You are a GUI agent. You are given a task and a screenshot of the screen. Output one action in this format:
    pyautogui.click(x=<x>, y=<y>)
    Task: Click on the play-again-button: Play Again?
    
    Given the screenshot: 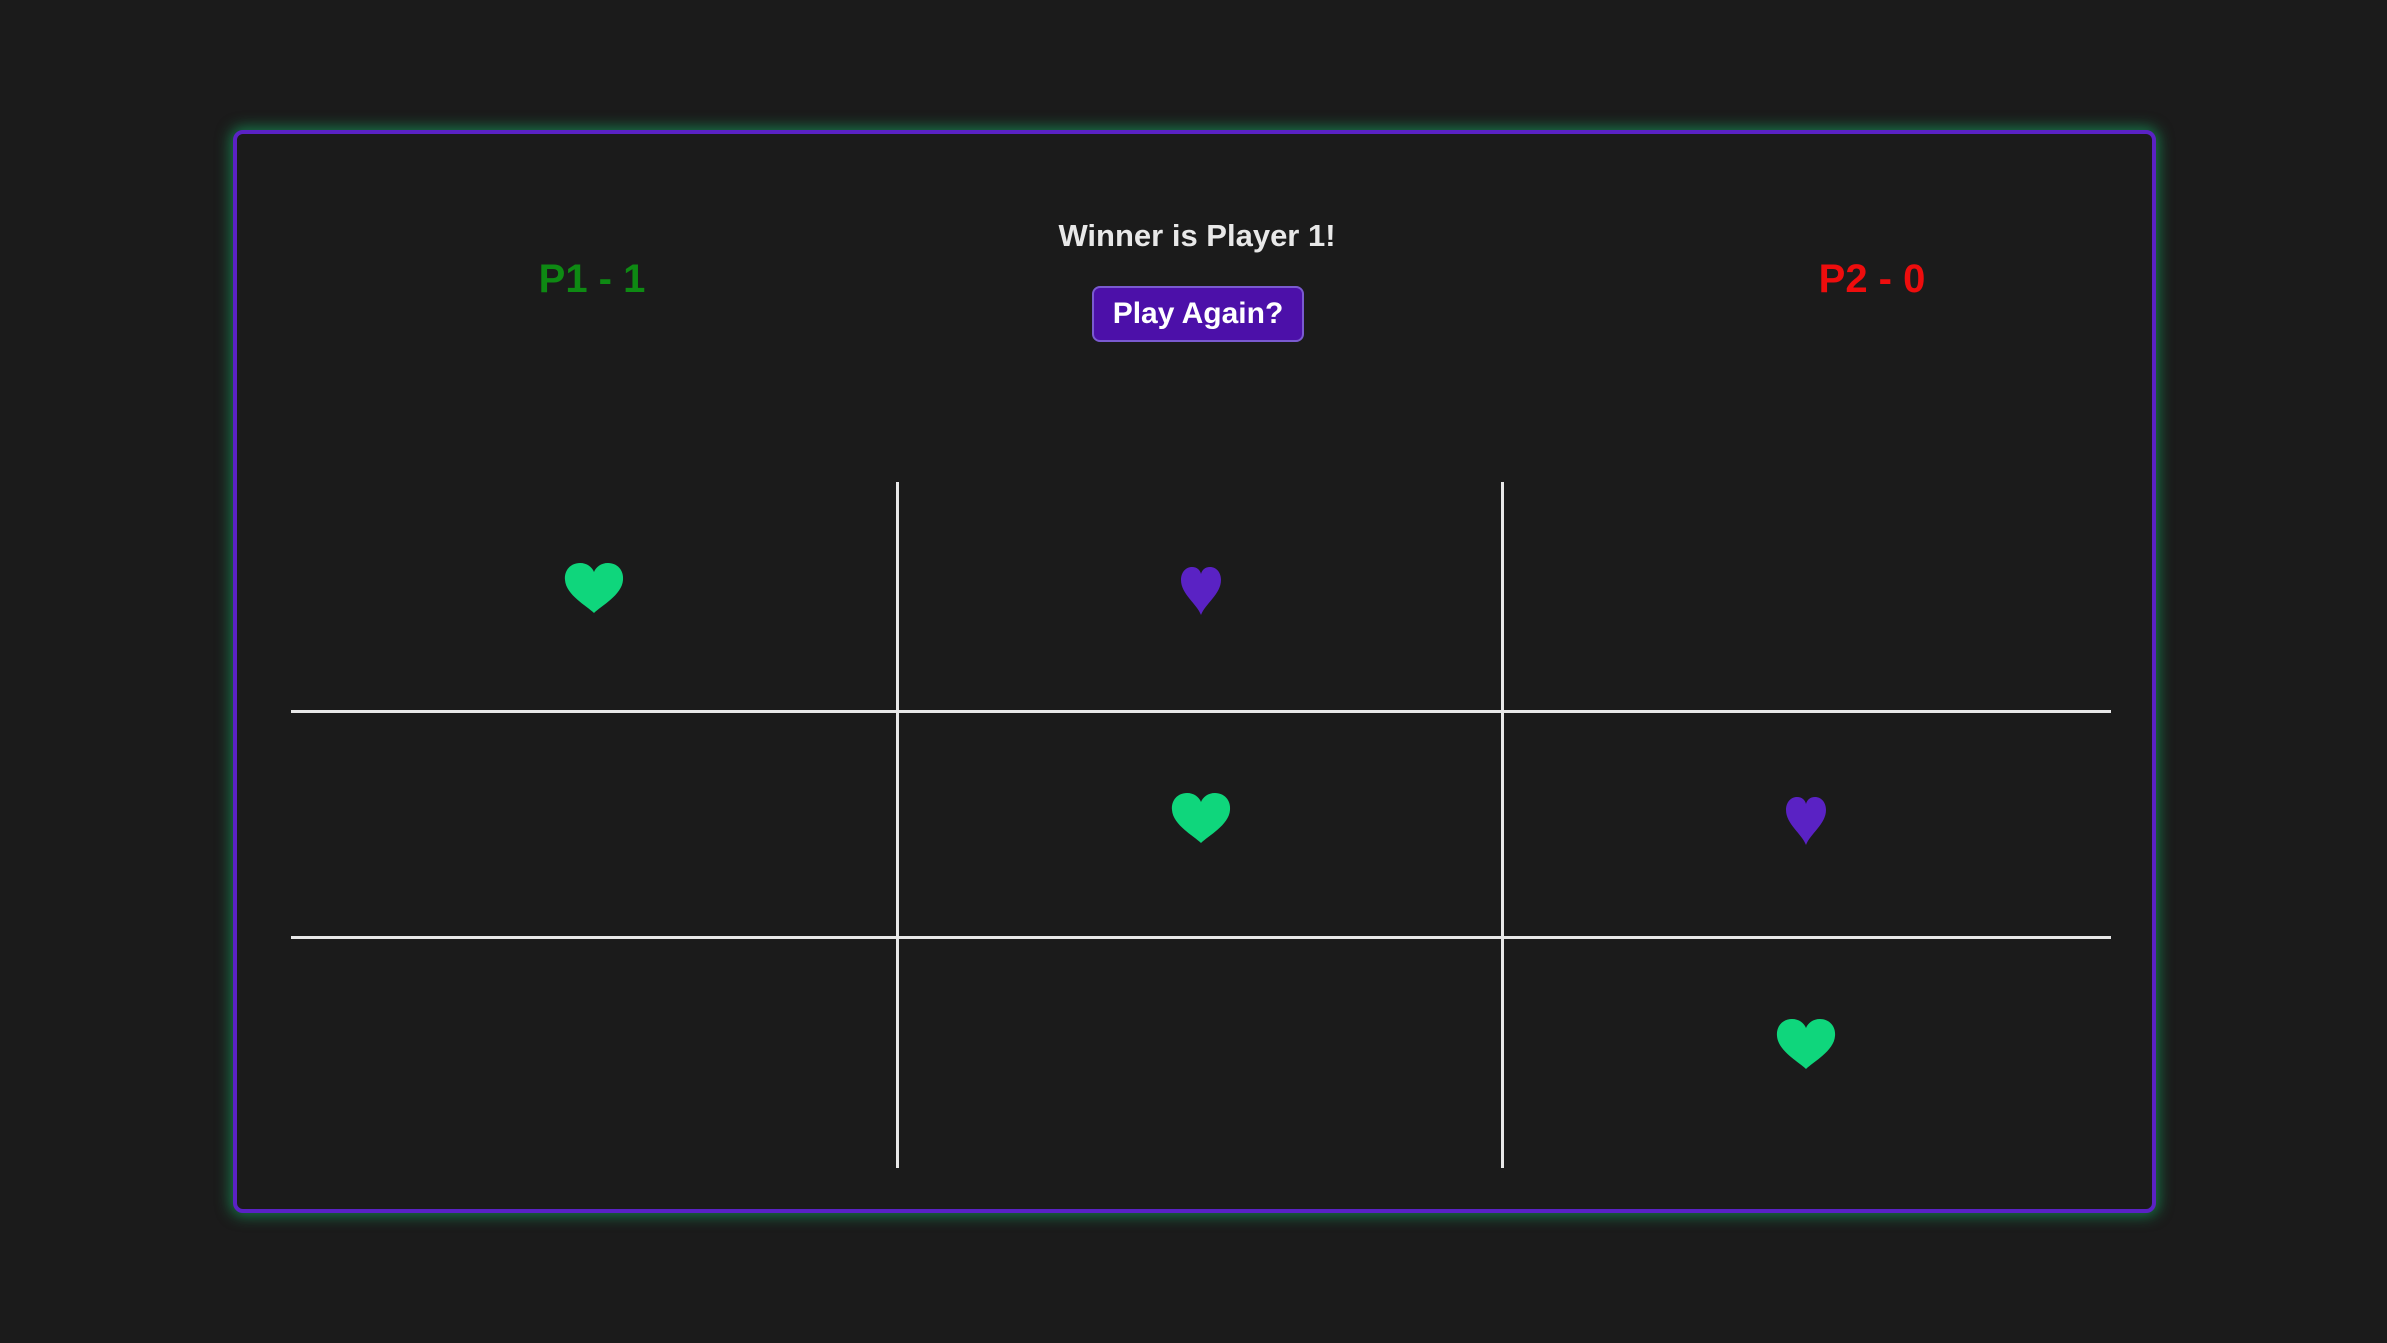 What is the action you would take?
    pyautogui.click(x=1198, y=314)
    